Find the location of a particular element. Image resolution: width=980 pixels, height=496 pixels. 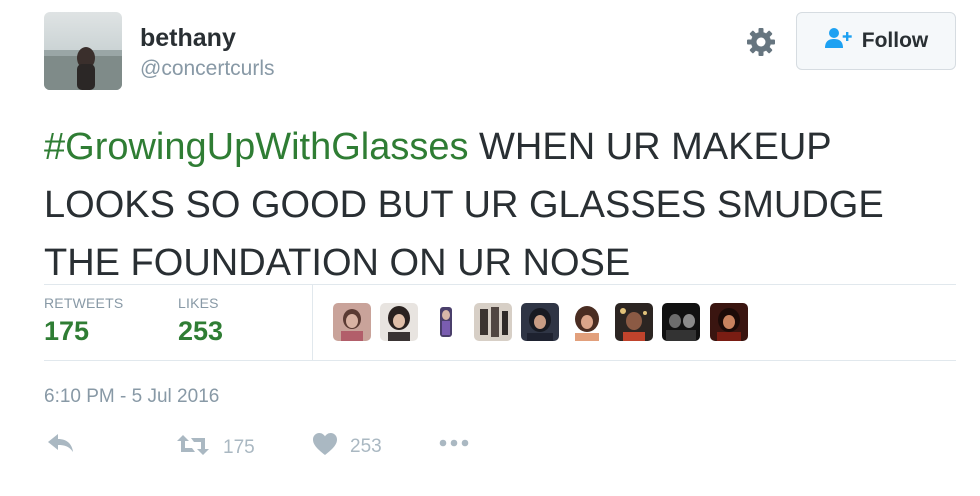

user-display-name: bethany is located at coordinates (188, 38).